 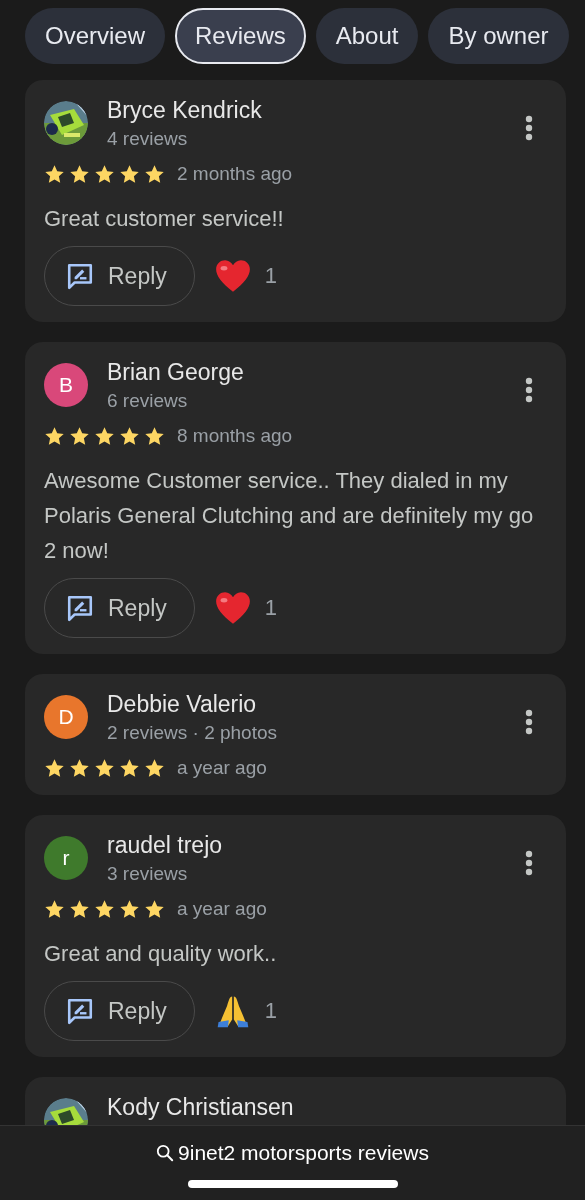 What do you see at coordinates (193, 733) in the screenshot?
I see `reviewer-stats: 2 reviews · 2 photos` at bounding box center [193, 733].